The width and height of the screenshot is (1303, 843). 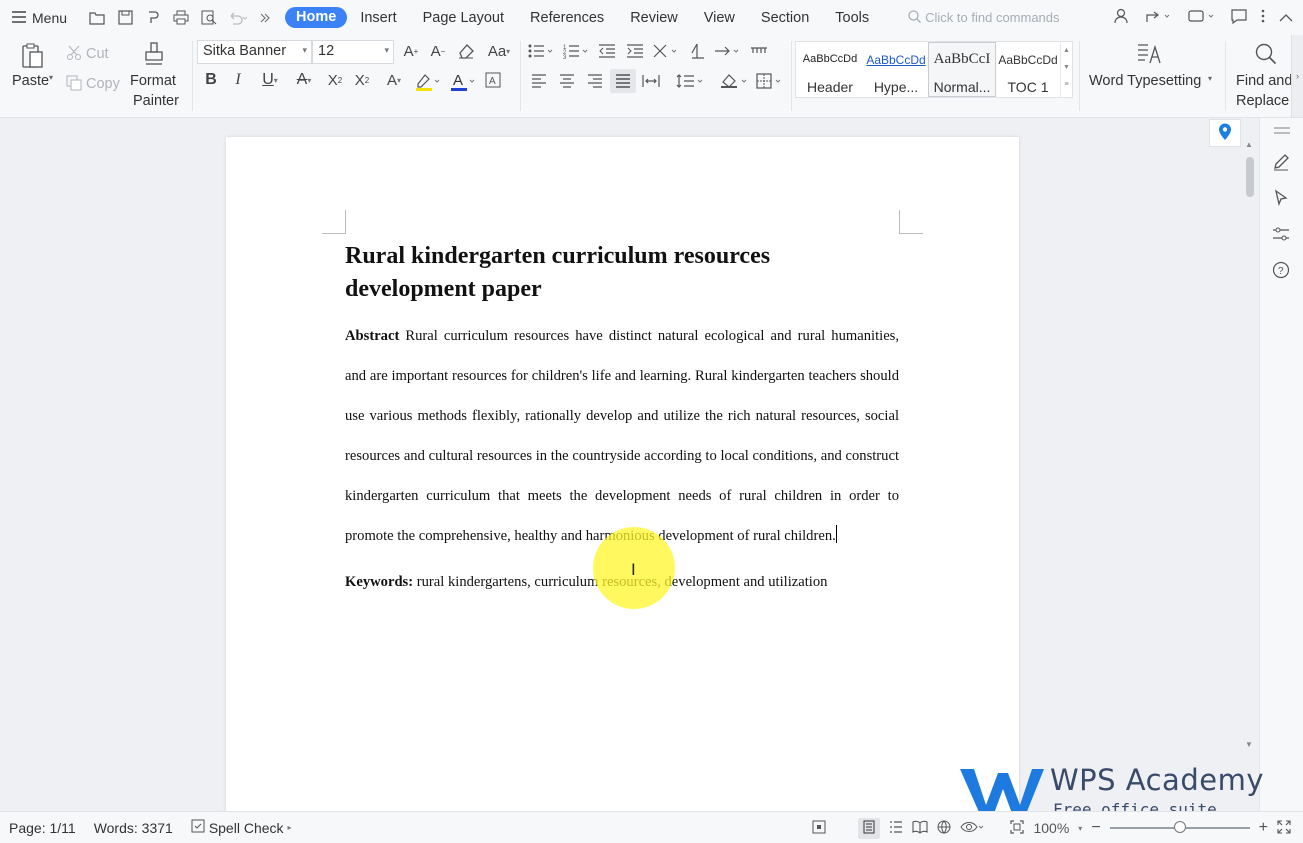 What do you see at coordinates (691, 81) in the screenshot?
I see `line-spacing-icon` at bounding box center [691, 81].